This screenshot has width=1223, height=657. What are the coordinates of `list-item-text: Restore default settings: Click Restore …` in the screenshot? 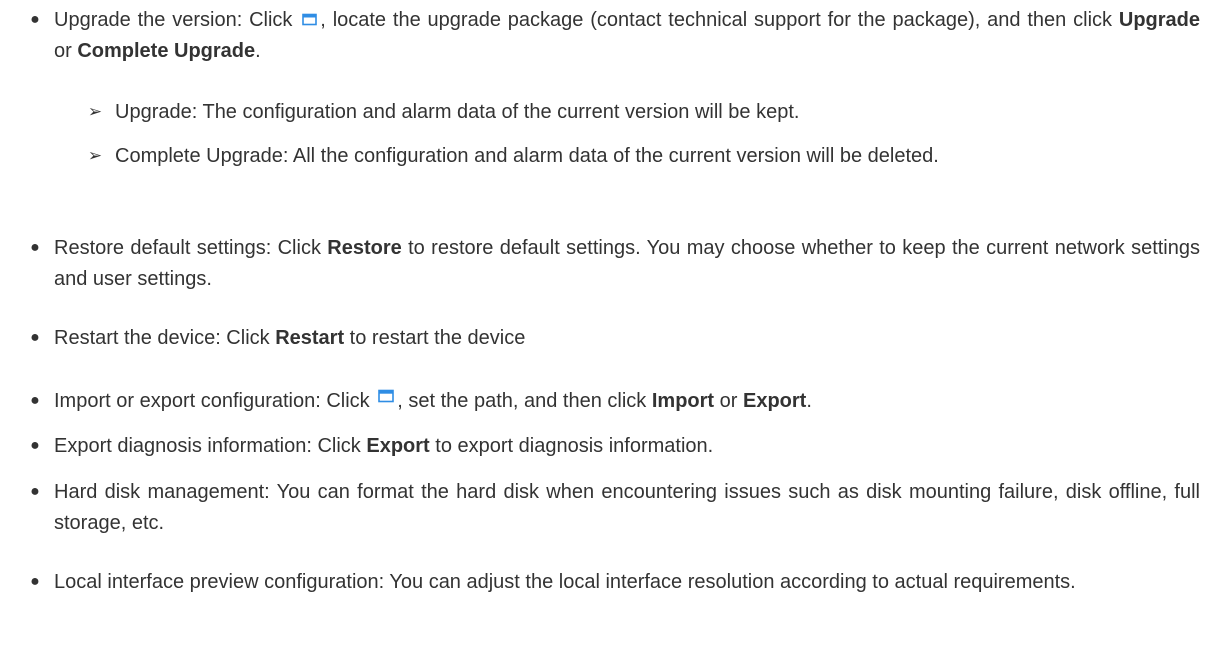 It's located at (627, 263).